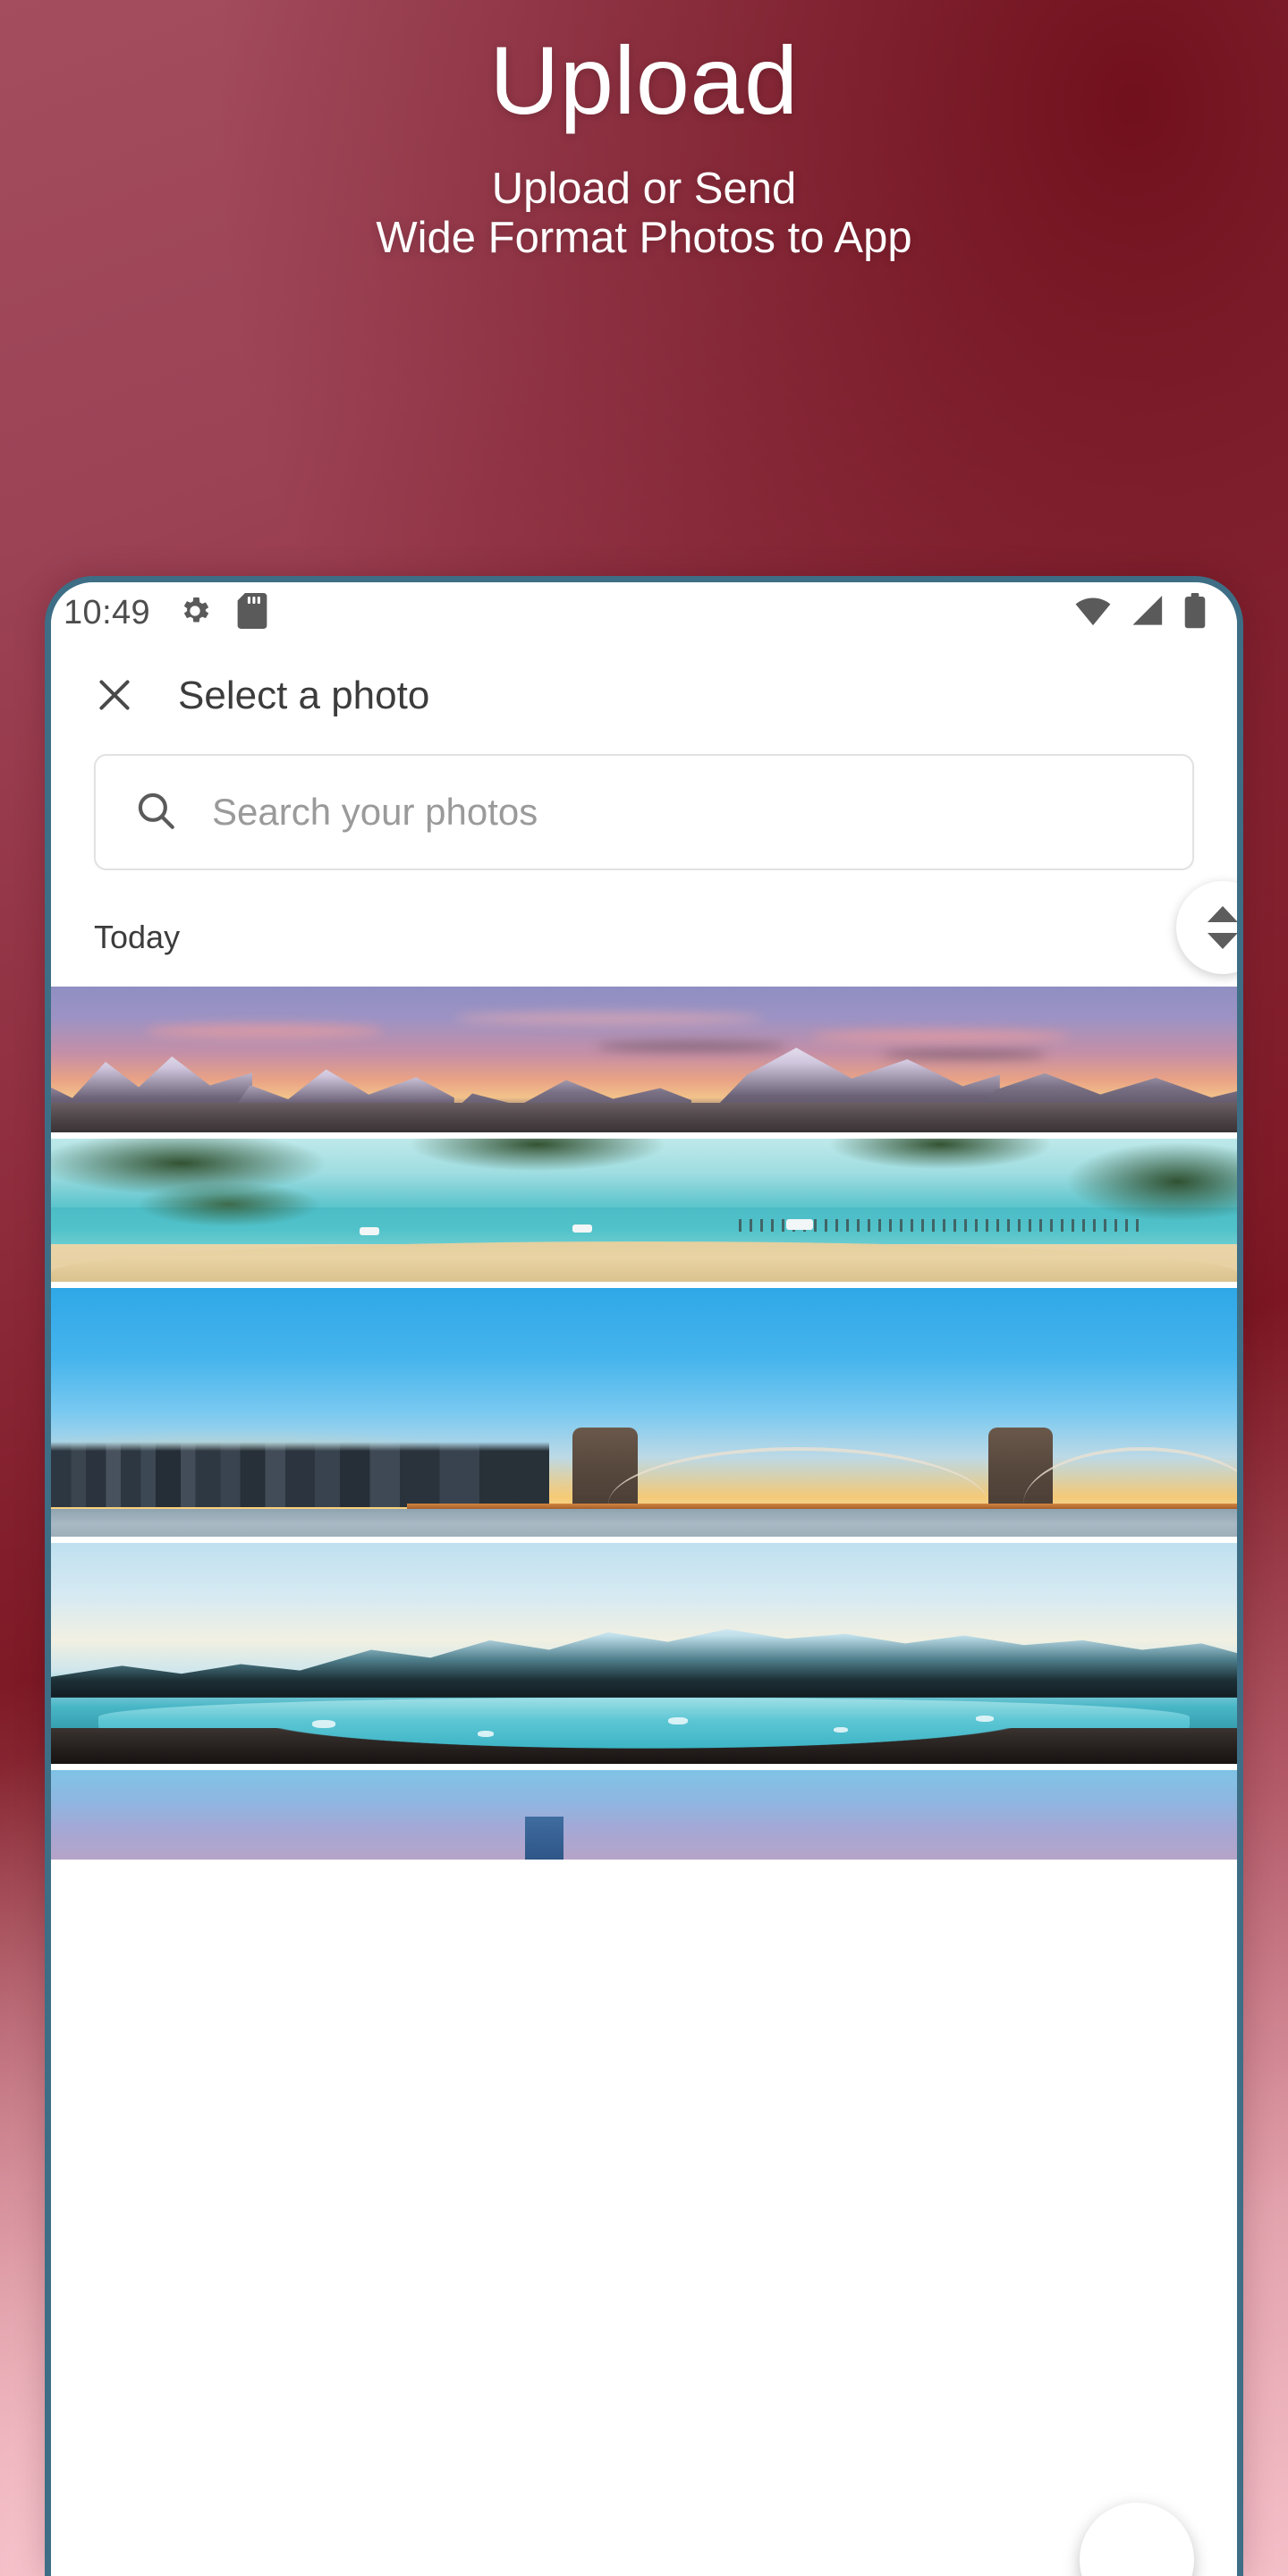 The height and width of the screenshot is (2576, 1288). I want to click on app-bar: Select a photo, so click(644, 696).